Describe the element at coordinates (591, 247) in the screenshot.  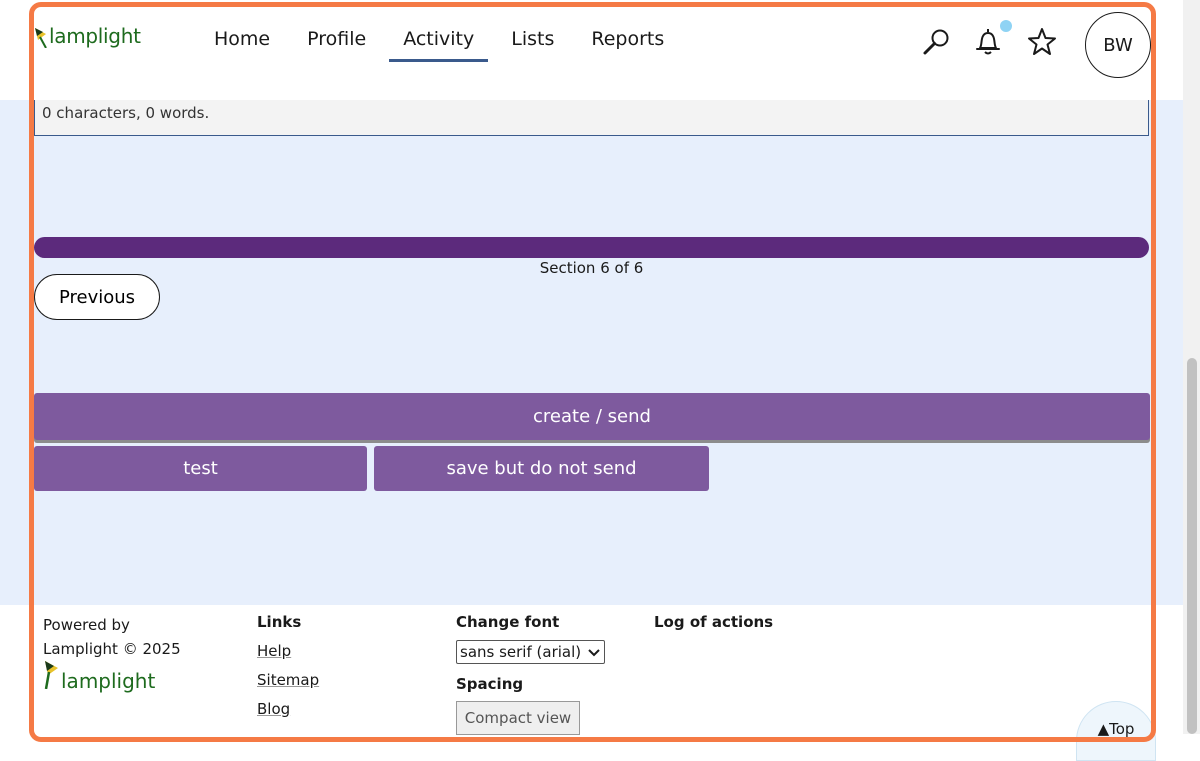
I see `progress-bar` at that location.